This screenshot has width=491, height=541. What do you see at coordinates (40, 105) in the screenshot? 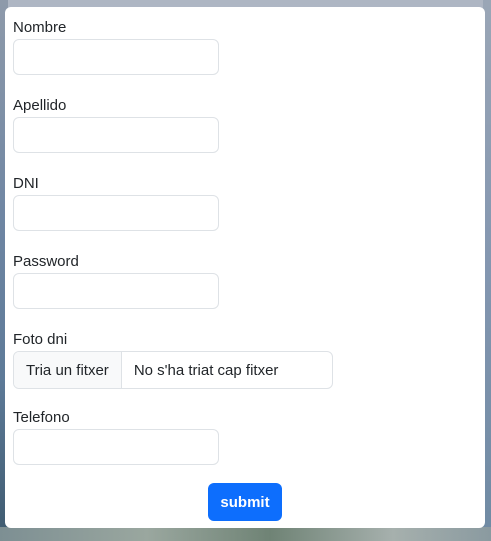
I see `apellido-label: Apellido` at bounding box center [40, 105].